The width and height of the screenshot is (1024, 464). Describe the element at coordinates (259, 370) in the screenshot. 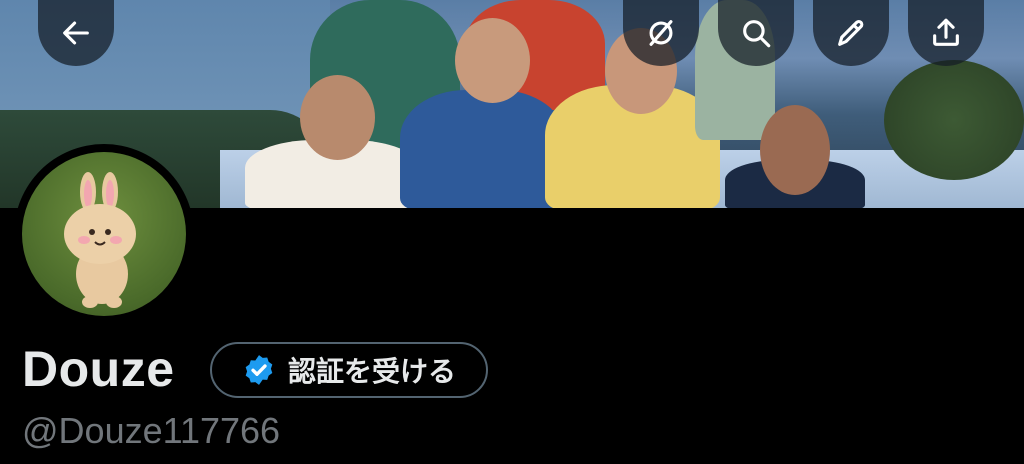

I see `verified-badge-icon` at that location.